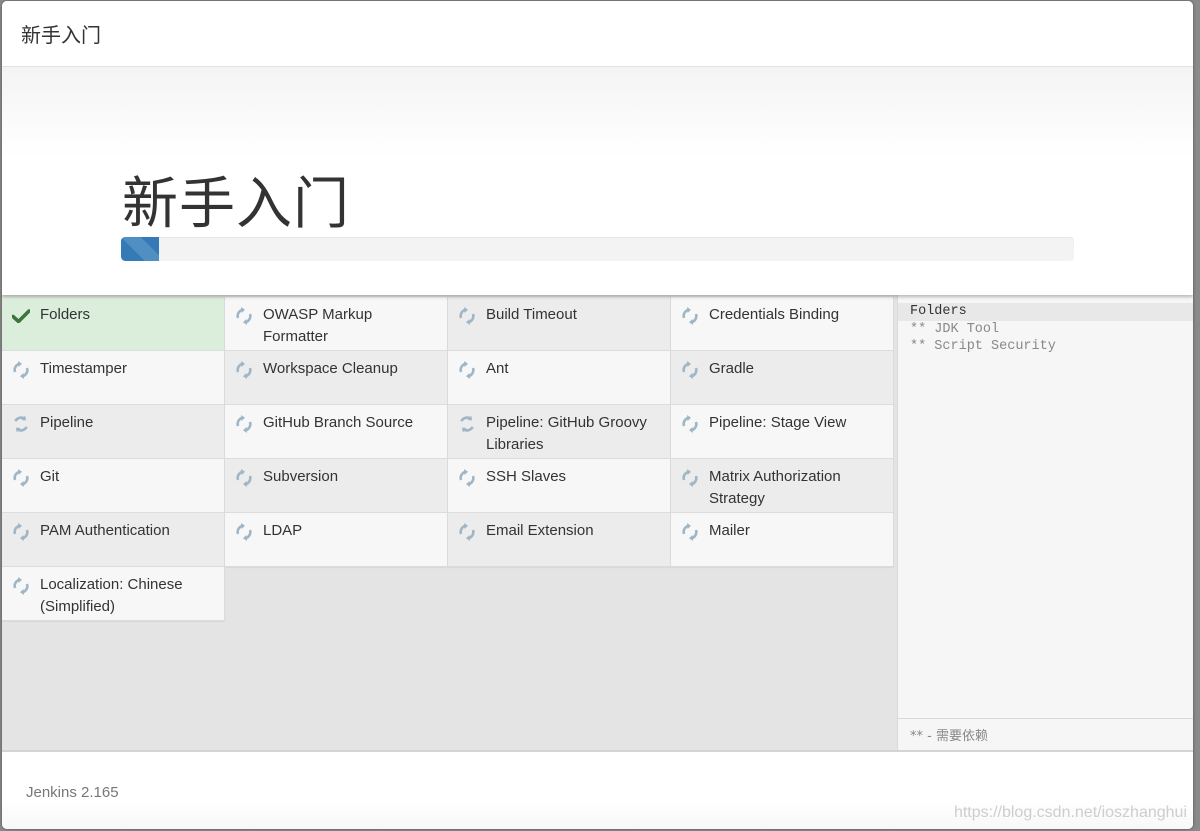 The height and width of the screenshot is (831, 1200). Describe the element at coordinates (526, 476) in the screenshot. I see `plugin-name: SSH Slaves` at that location.